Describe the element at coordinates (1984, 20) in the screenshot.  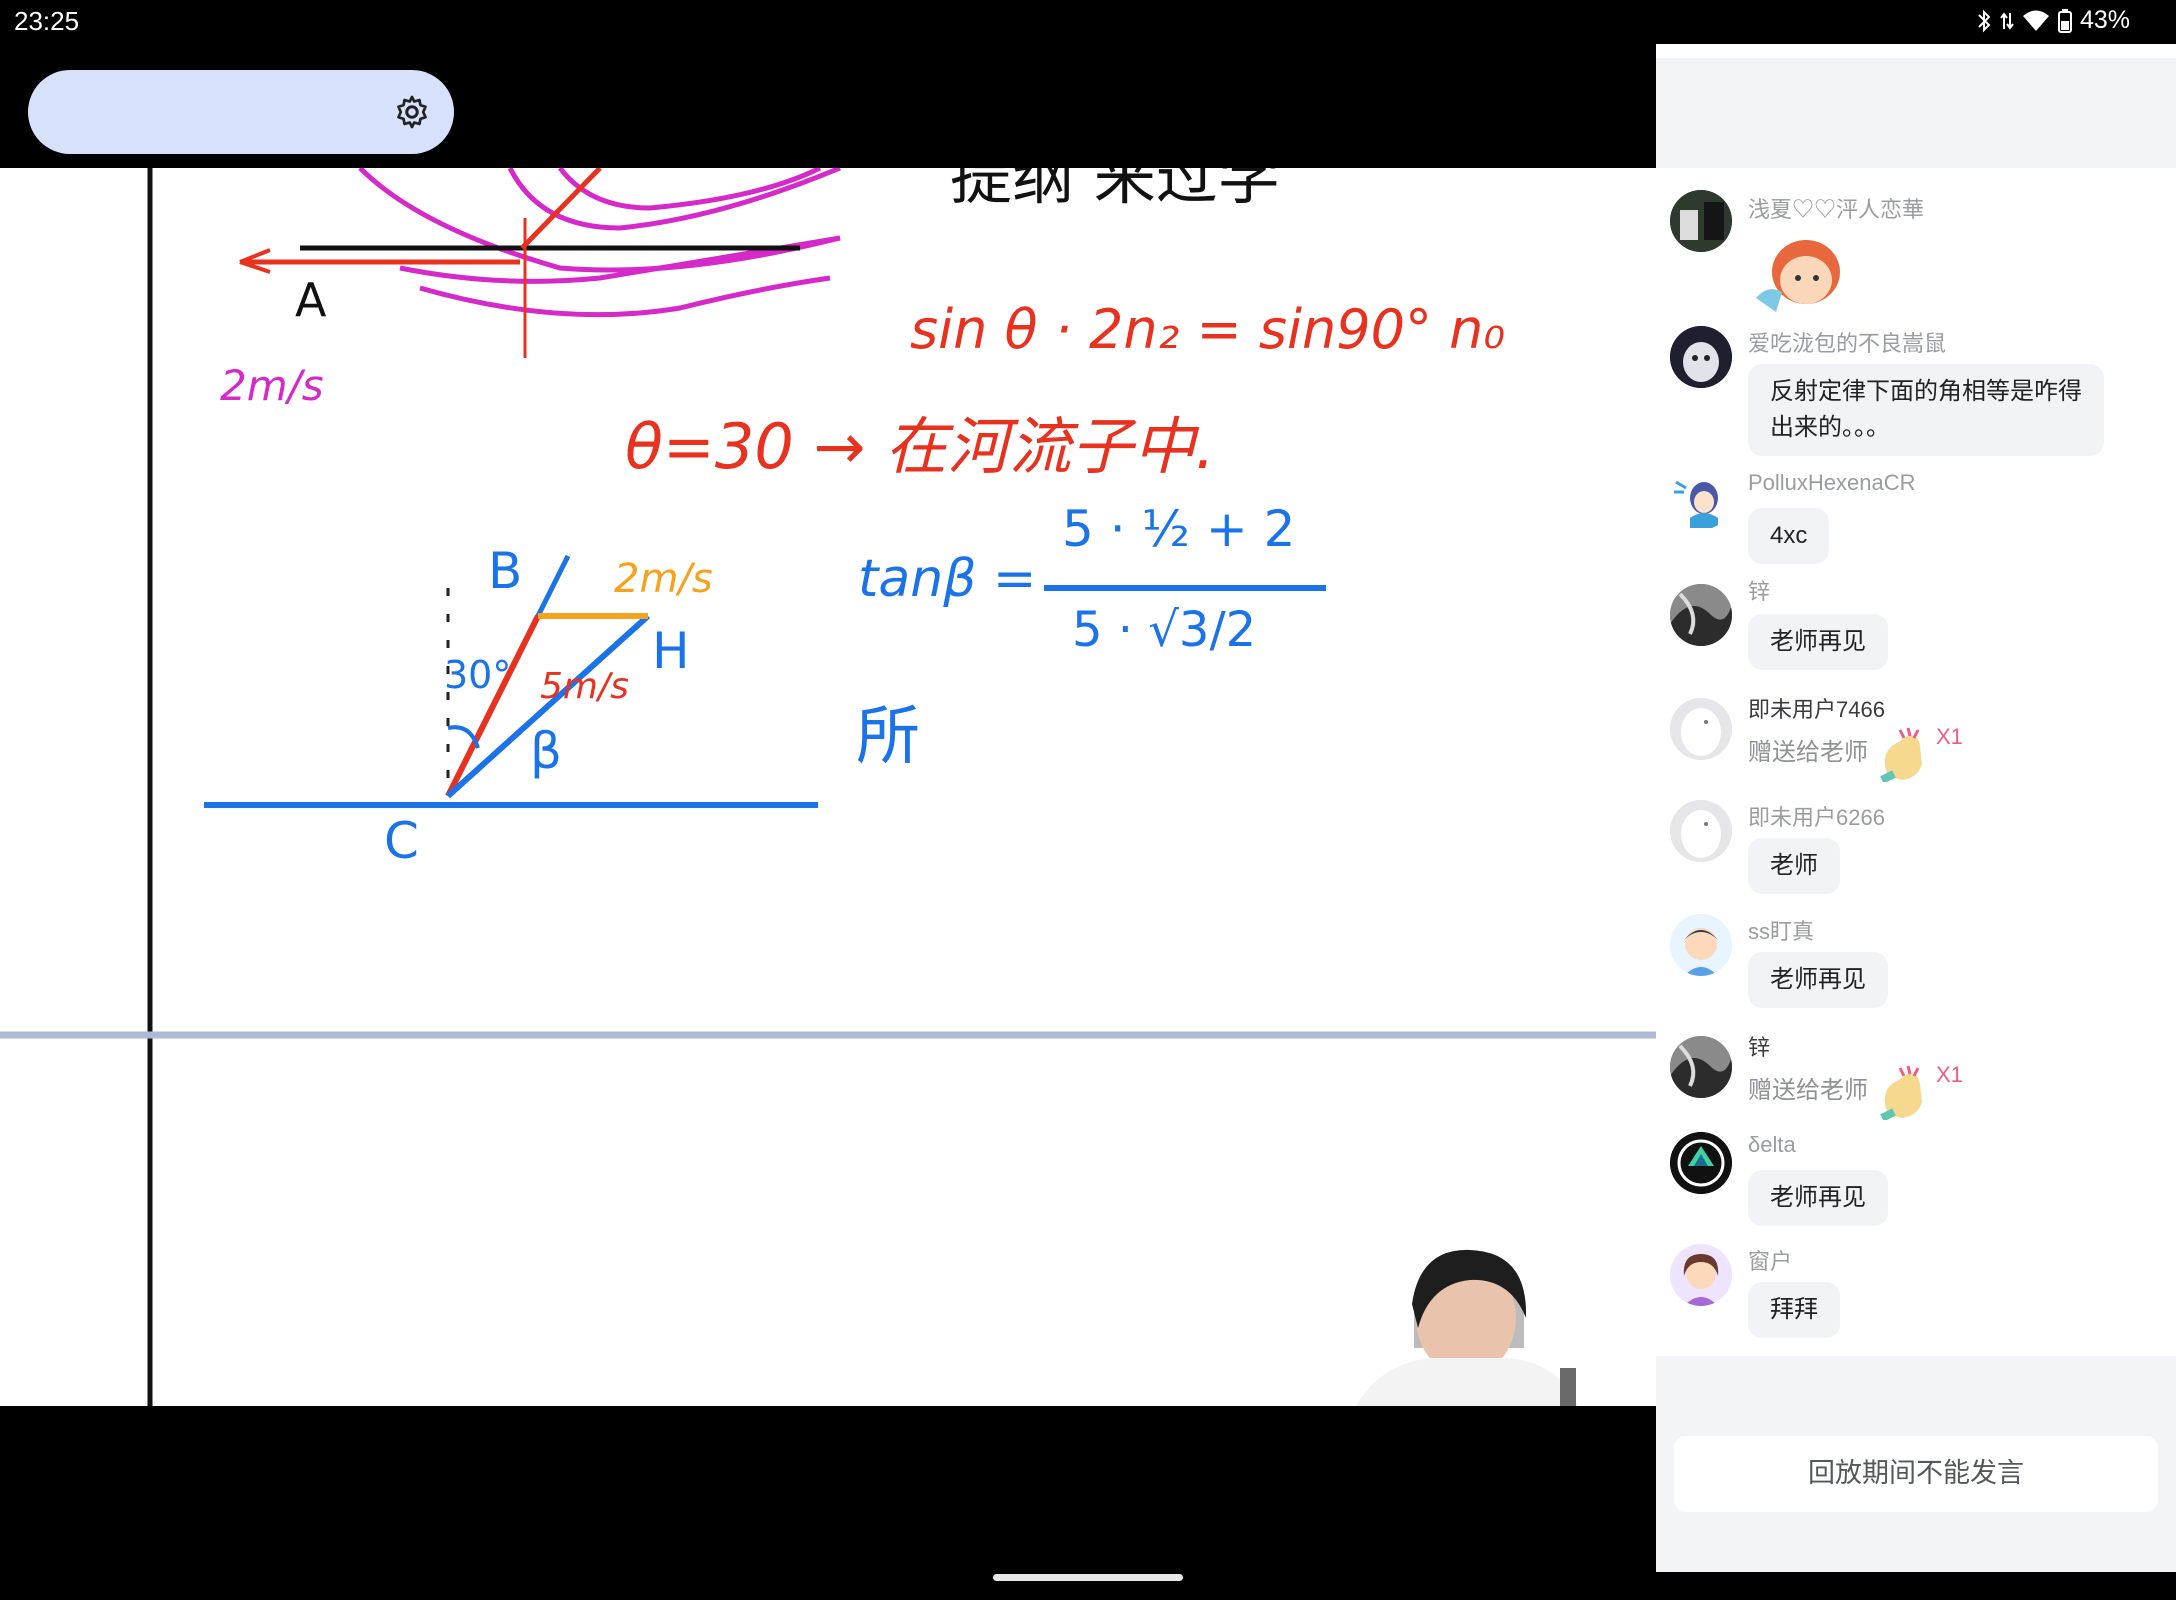
I see `bluetooth-icon` at that location.